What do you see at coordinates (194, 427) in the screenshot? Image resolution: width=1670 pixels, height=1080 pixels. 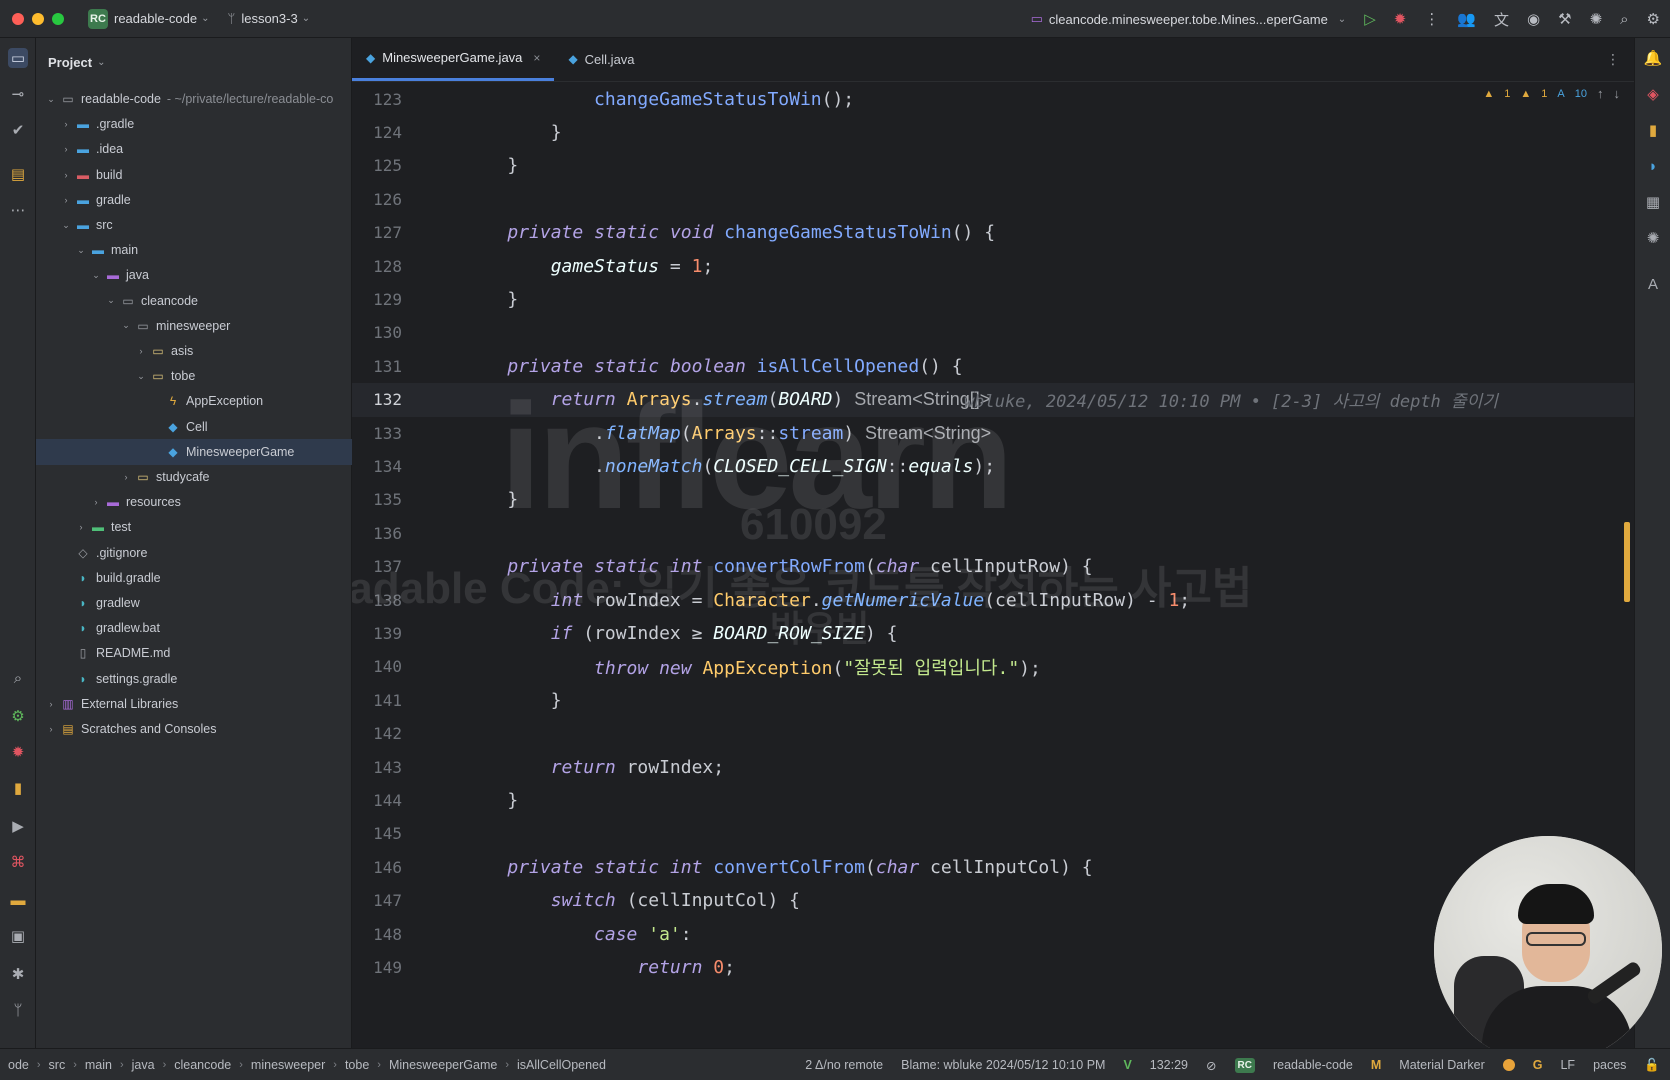 I see `tree-item: ◆ Cell` at bounding box center [194, 427].